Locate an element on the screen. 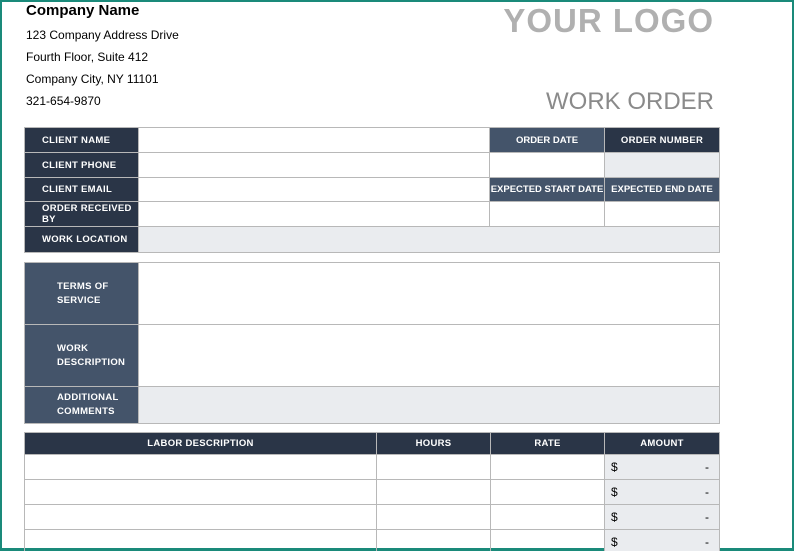 The width and height of the screenshot is (794, 551). order-date-label: ORDER DATE is located at coordinates (547, 140).